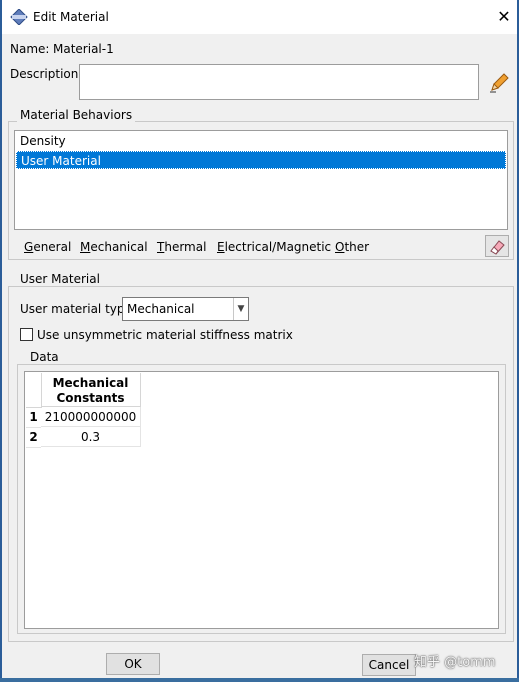 This screenshot has width=519, height=682. I want to click on menu-mechanical: Mechanical, so click(114, 247).